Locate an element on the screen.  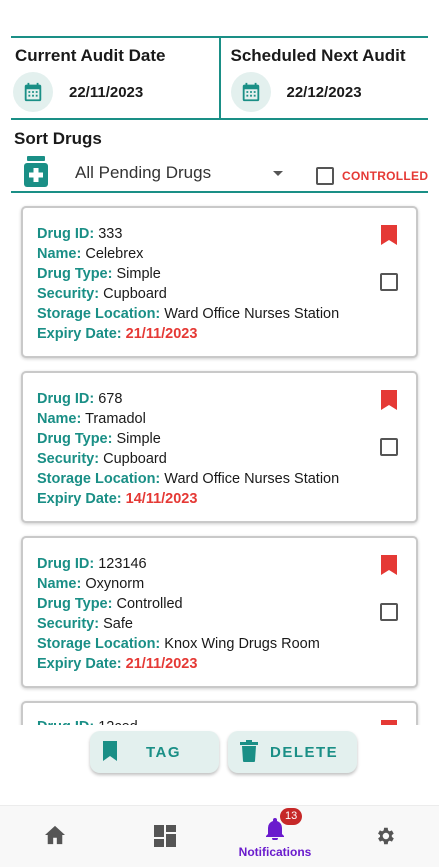
drug-name-value: Oxynorm is located at coordinates (115, 584).